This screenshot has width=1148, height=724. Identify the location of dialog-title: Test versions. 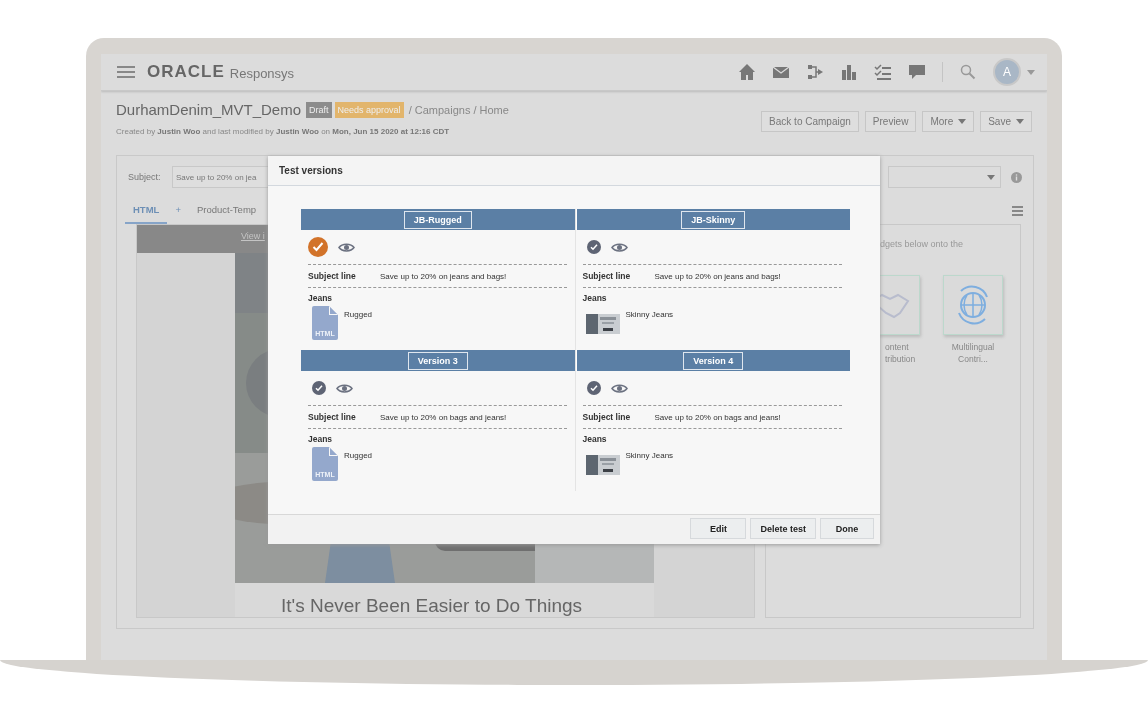
(311, 170).